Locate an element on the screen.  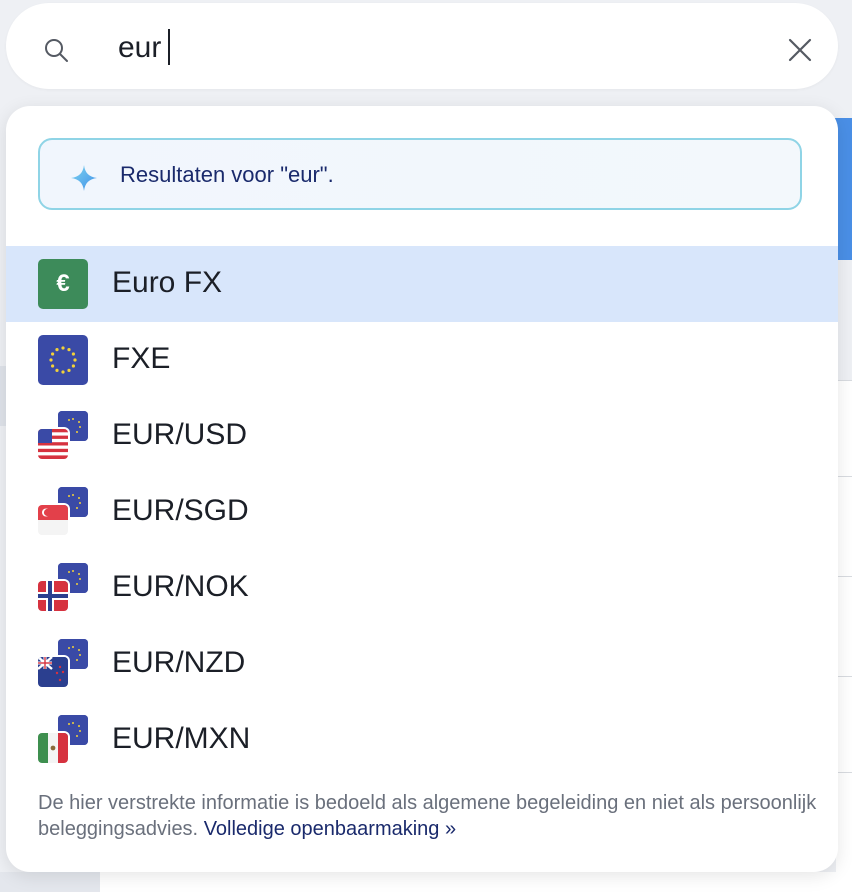
background-right-panel is located at coordinates (844, 636).